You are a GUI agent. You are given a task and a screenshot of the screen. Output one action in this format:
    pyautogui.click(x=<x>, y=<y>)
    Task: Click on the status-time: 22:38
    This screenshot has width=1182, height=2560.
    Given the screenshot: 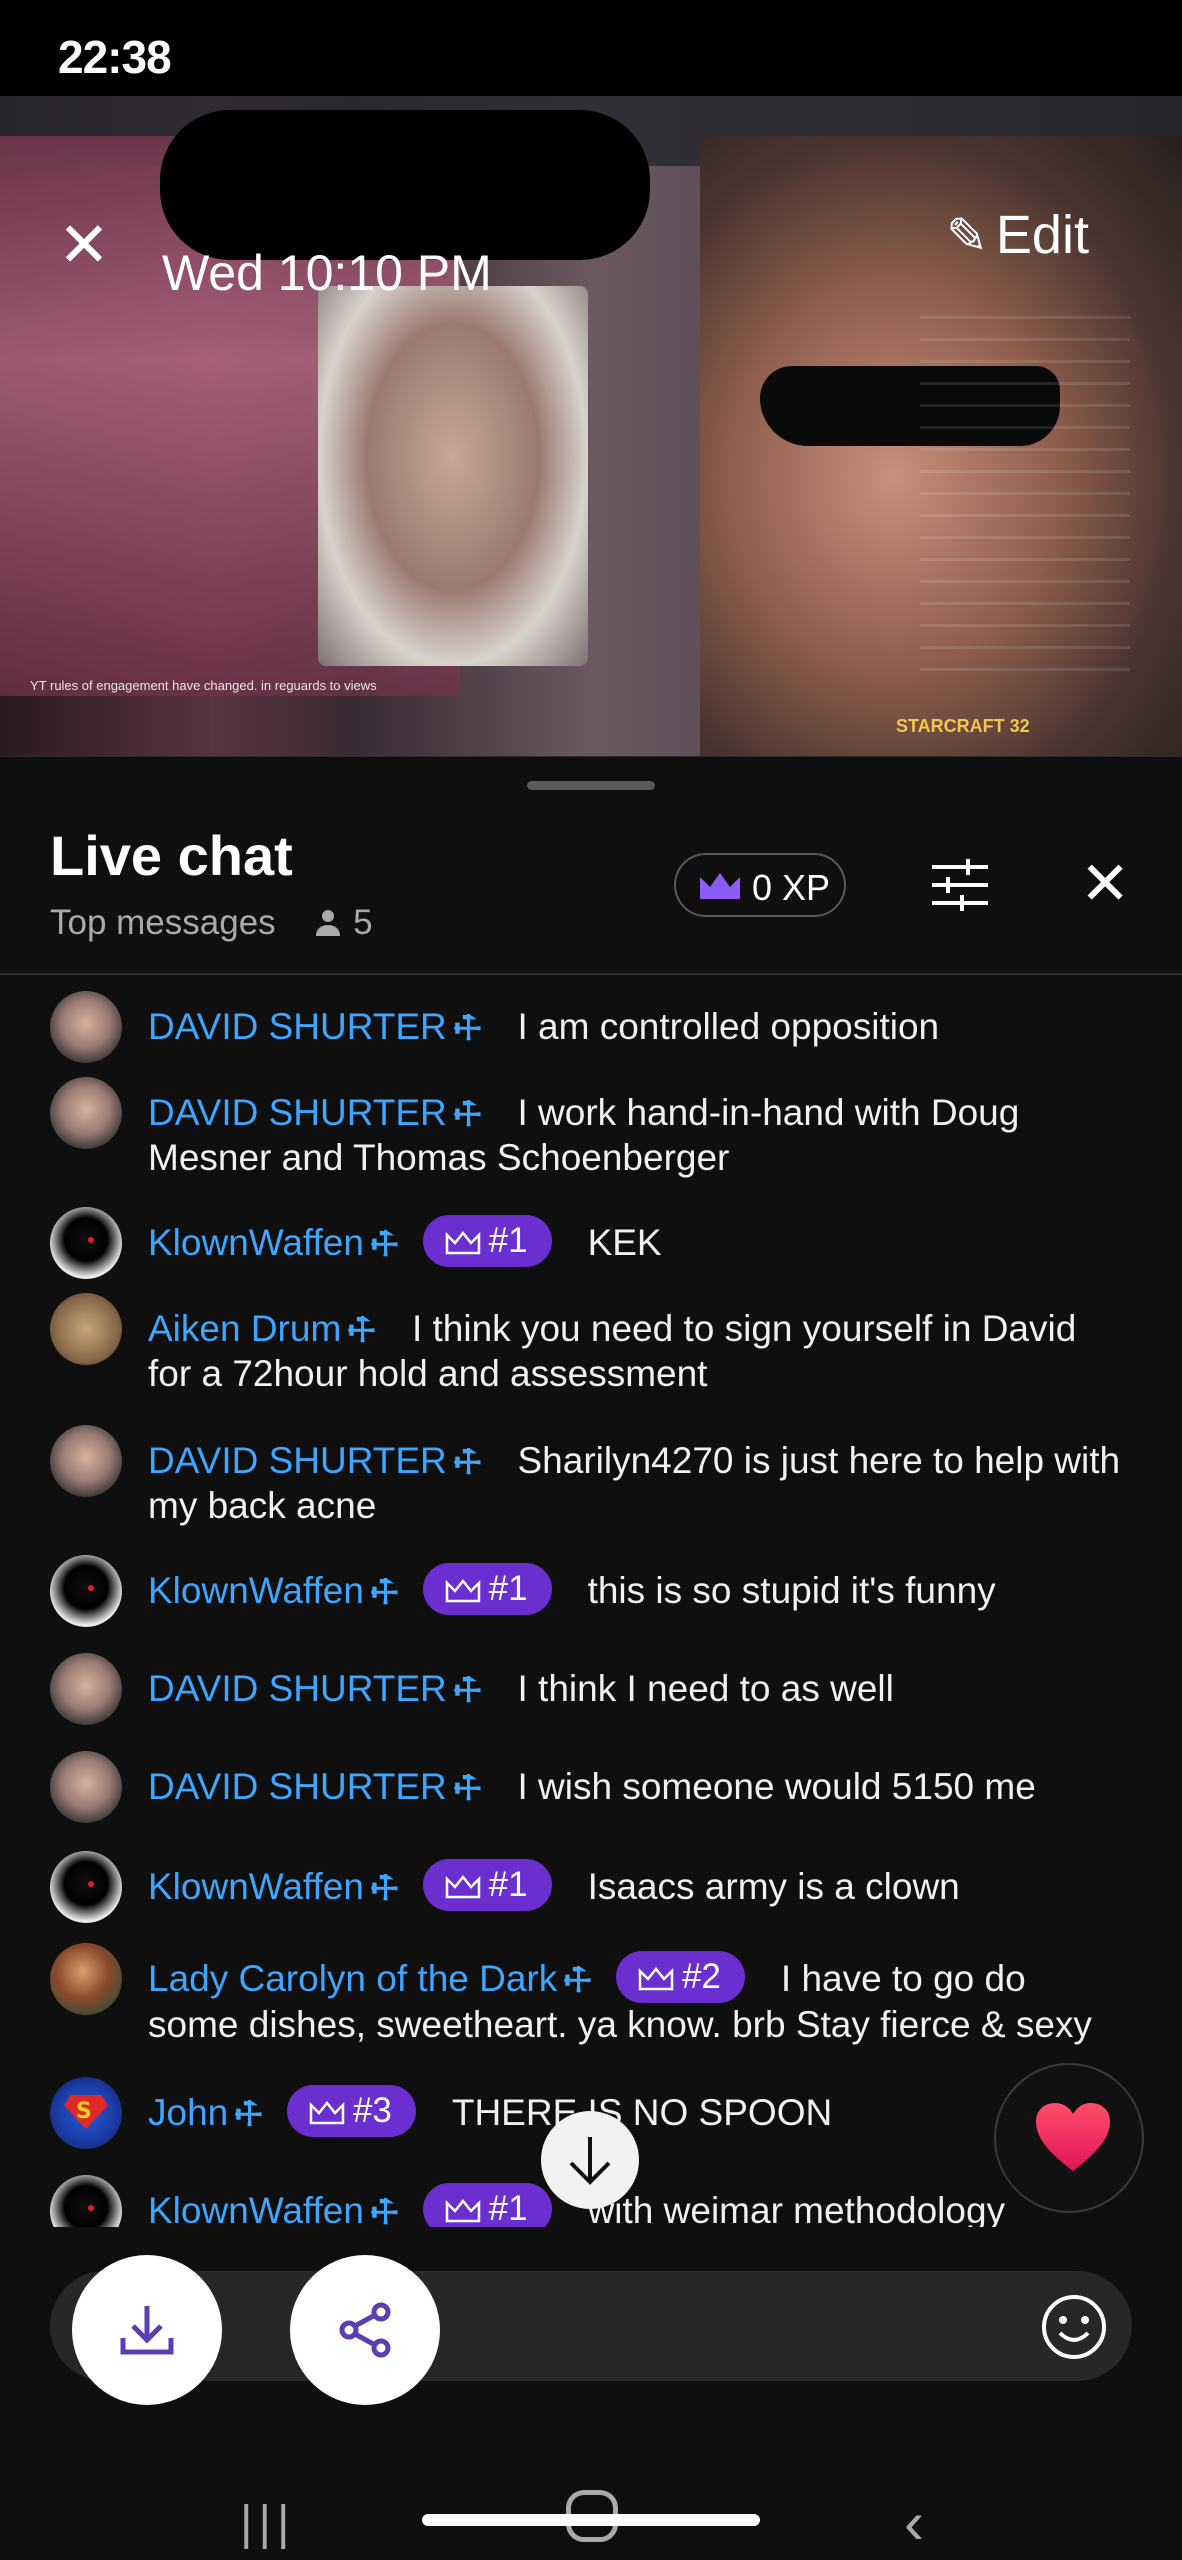 What is the action you would take?
    pyautogui.click(x=115, y=57)
    